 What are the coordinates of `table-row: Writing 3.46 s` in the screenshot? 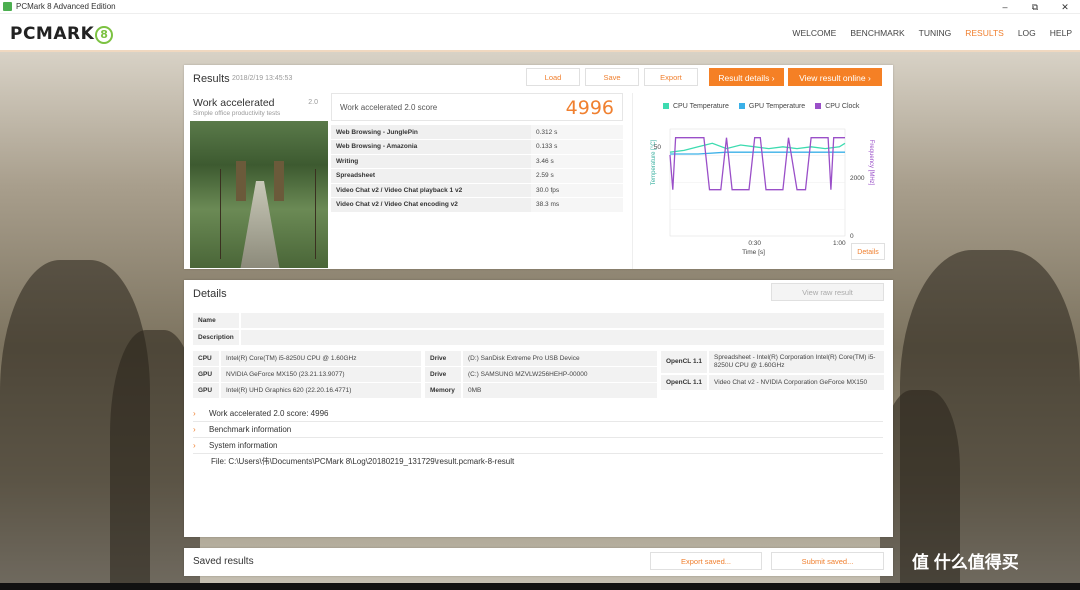 It's located at (477, 161).